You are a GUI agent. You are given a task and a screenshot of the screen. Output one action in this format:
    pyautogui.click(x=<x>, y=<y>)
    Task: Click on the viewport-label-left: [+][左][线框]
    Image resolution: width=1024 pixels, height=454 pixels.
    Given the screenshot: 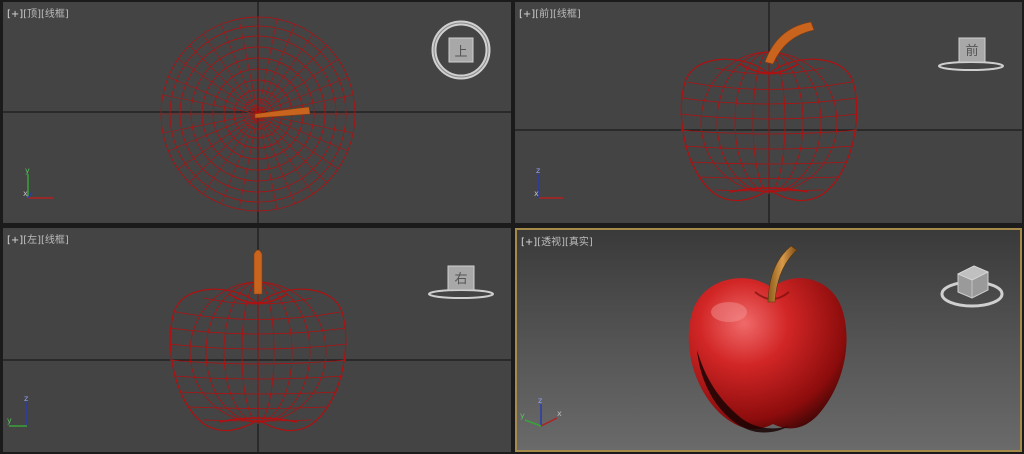 What is the action you would take?
    pyautogui.click(x=38, y=238)
    